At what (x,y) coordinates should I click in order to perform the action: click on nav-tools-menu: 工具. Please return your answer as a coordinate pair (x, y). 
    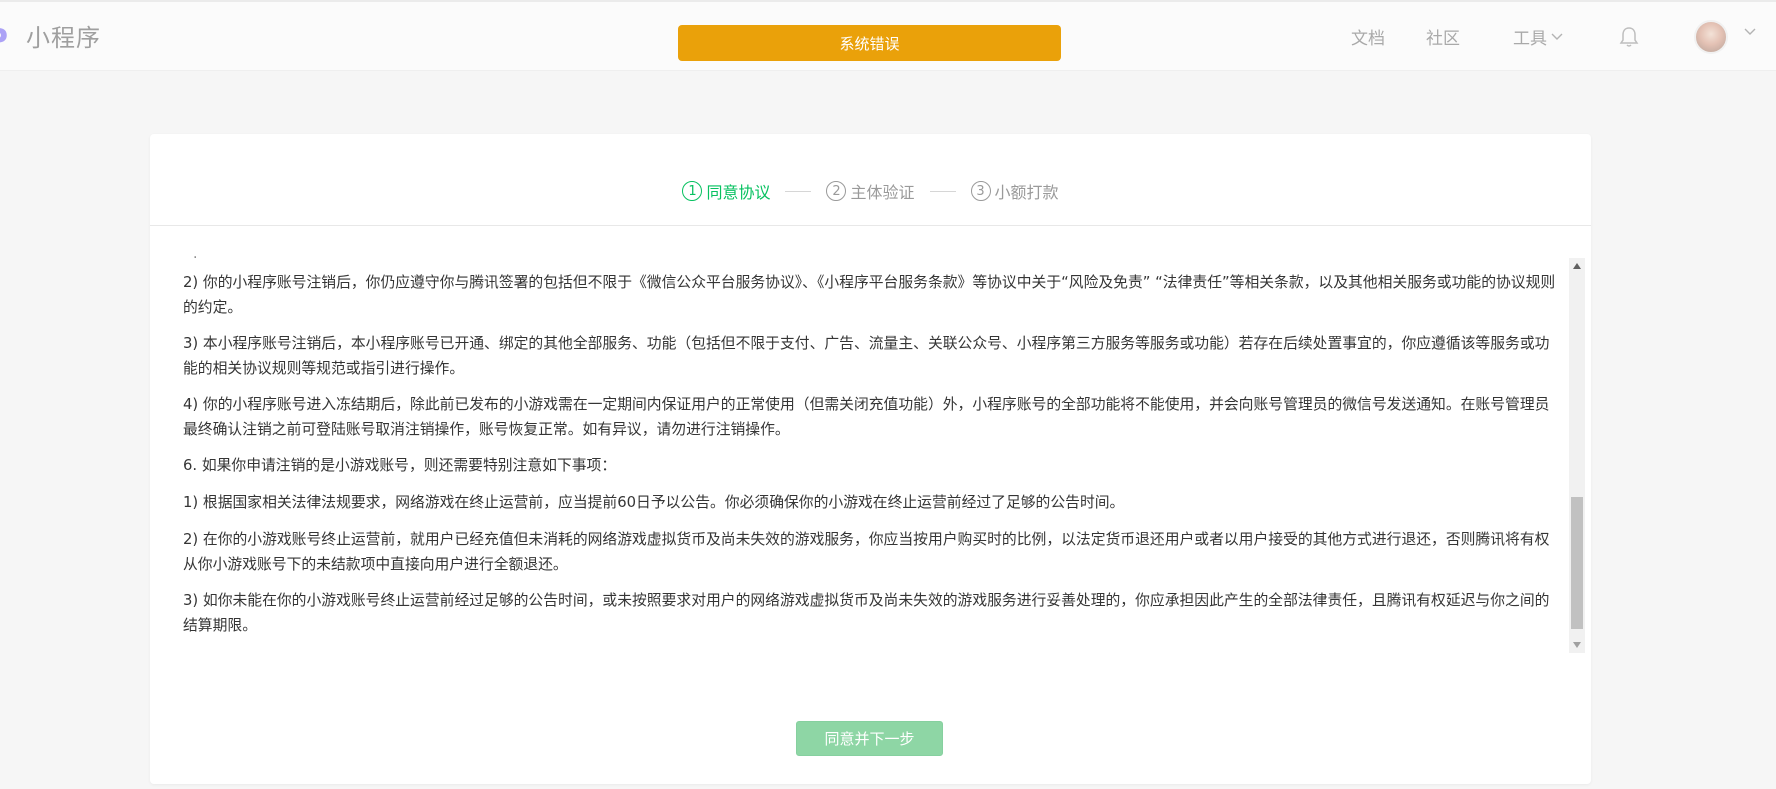
    Looking at the image, I should click on (1538, 36).